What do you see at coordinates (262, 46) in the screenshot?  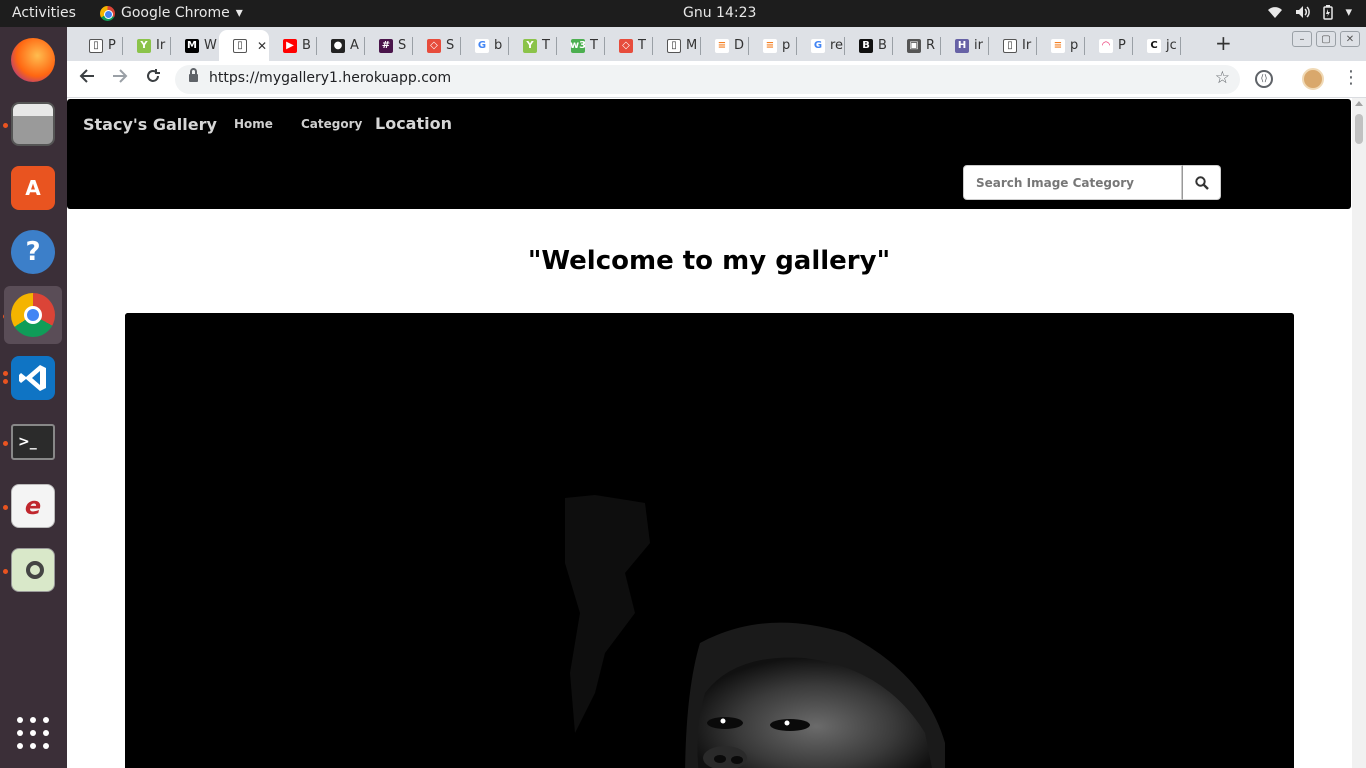 I see `close-tab-icon: ✕` at bounding box center [262, 46].